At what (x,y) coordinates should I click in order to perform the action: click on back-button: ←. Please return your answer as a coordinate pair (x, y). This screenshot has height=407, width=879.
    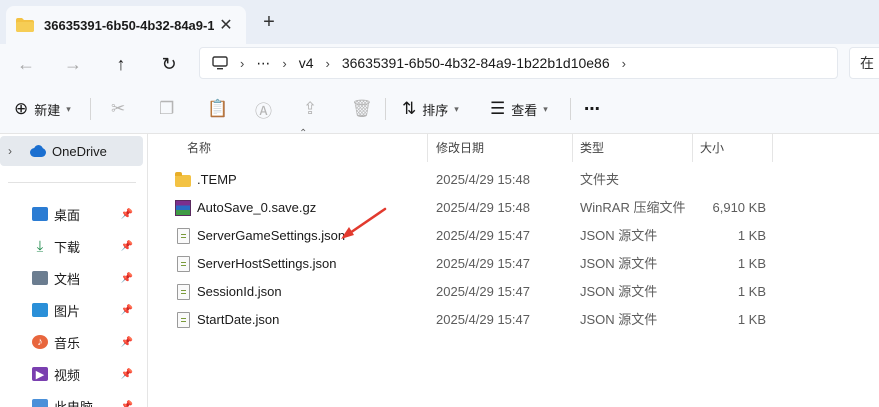
    Looking at the image, I should click on (26, 64).